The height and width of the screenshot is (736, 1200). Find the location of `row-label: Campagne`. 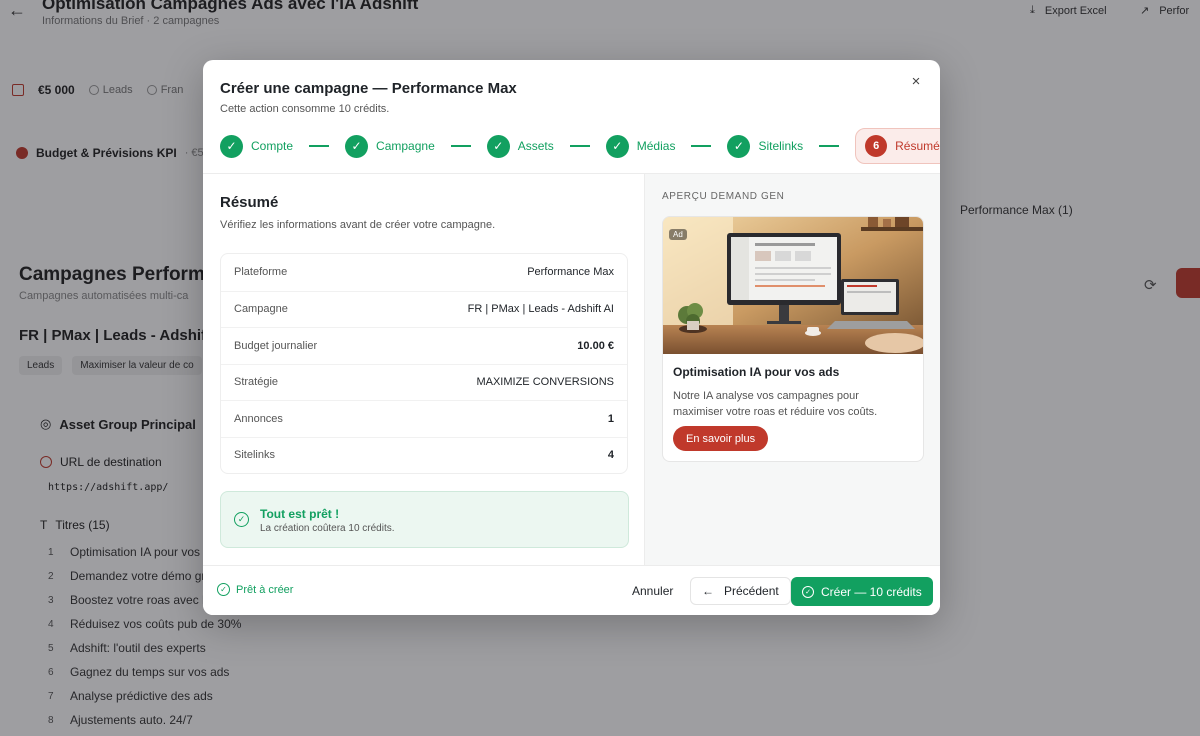

row-label: Campagne is located at coordinates (261, 309).